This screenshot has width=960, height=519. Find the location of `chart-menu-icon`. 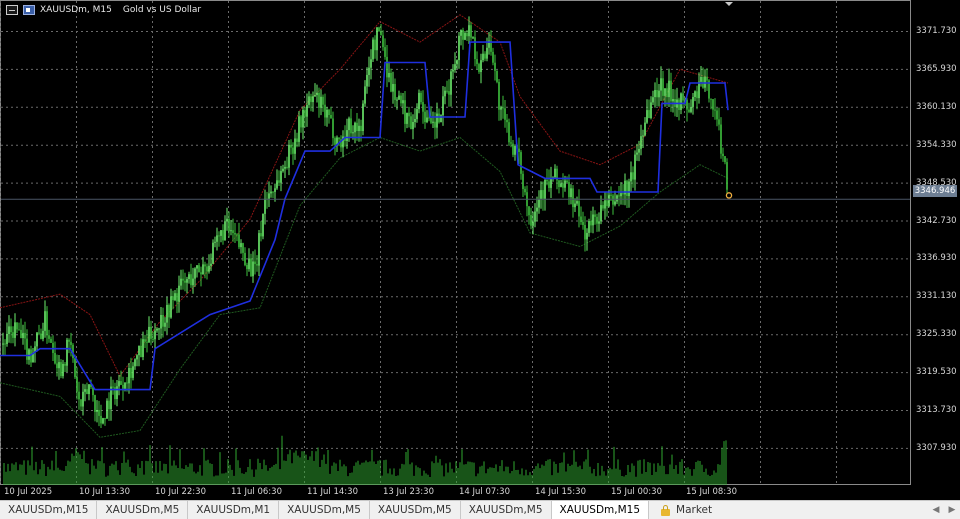

chart-menu-icon is located at coordinates (12, 10).